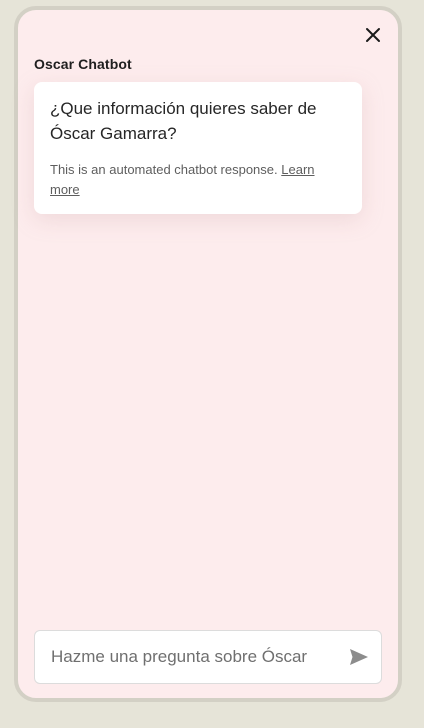 The width and height of the screenshot is (424, 728). I want to click on disclaimer-text: This is an automated chatbot response., so click(164, 169).